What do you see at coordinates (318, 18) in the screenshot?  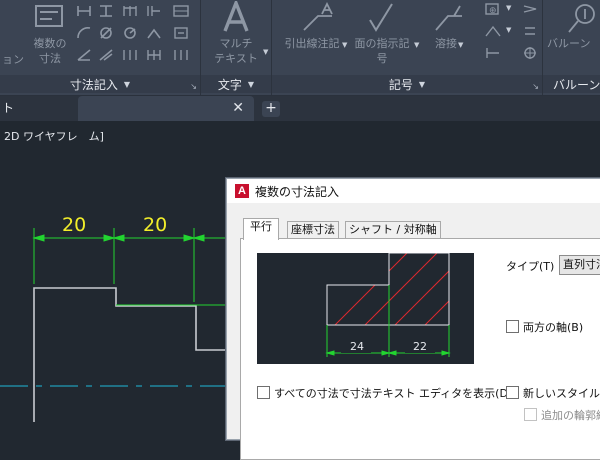 I see `leader-note-icon` at bounding box center [318, 18].